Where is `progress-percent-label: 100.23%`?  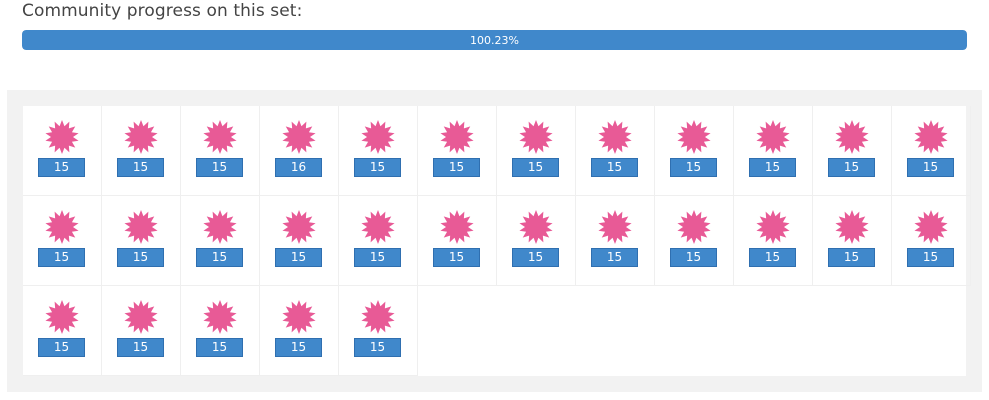 progress-percent-label: 100.23% is located at coordinates (494, 40).